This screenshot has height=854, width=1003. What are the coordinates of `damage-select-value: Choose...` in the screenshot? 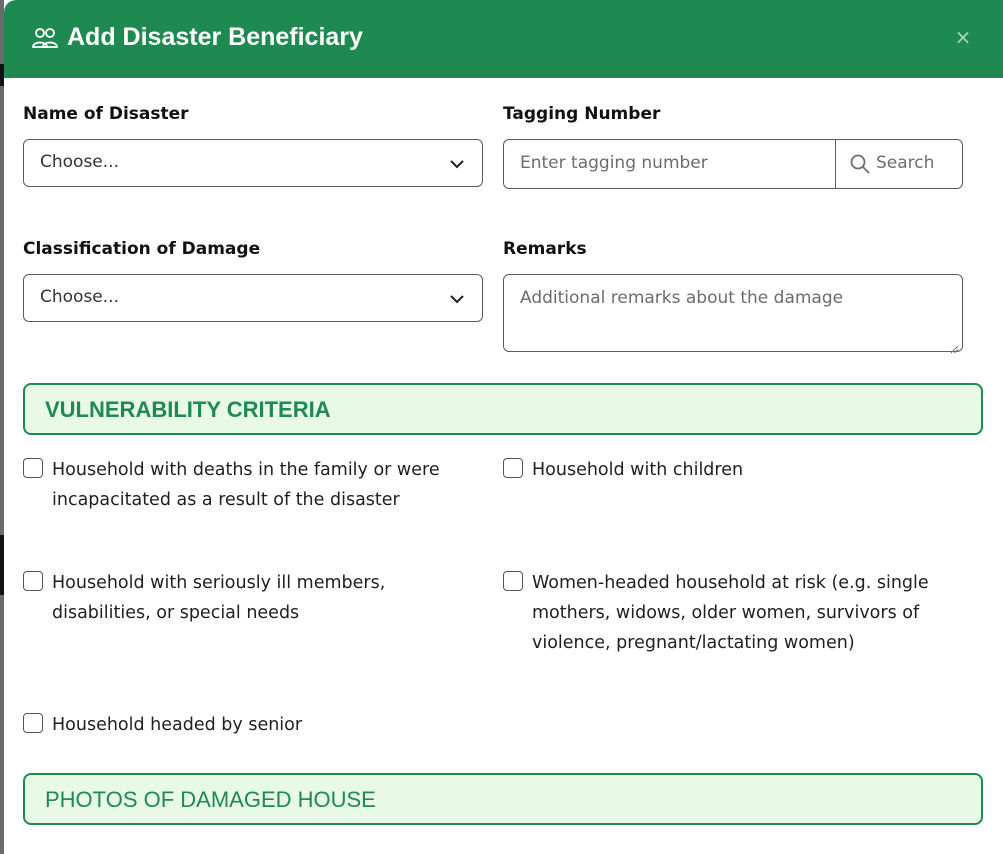 It's located at (79, 297).